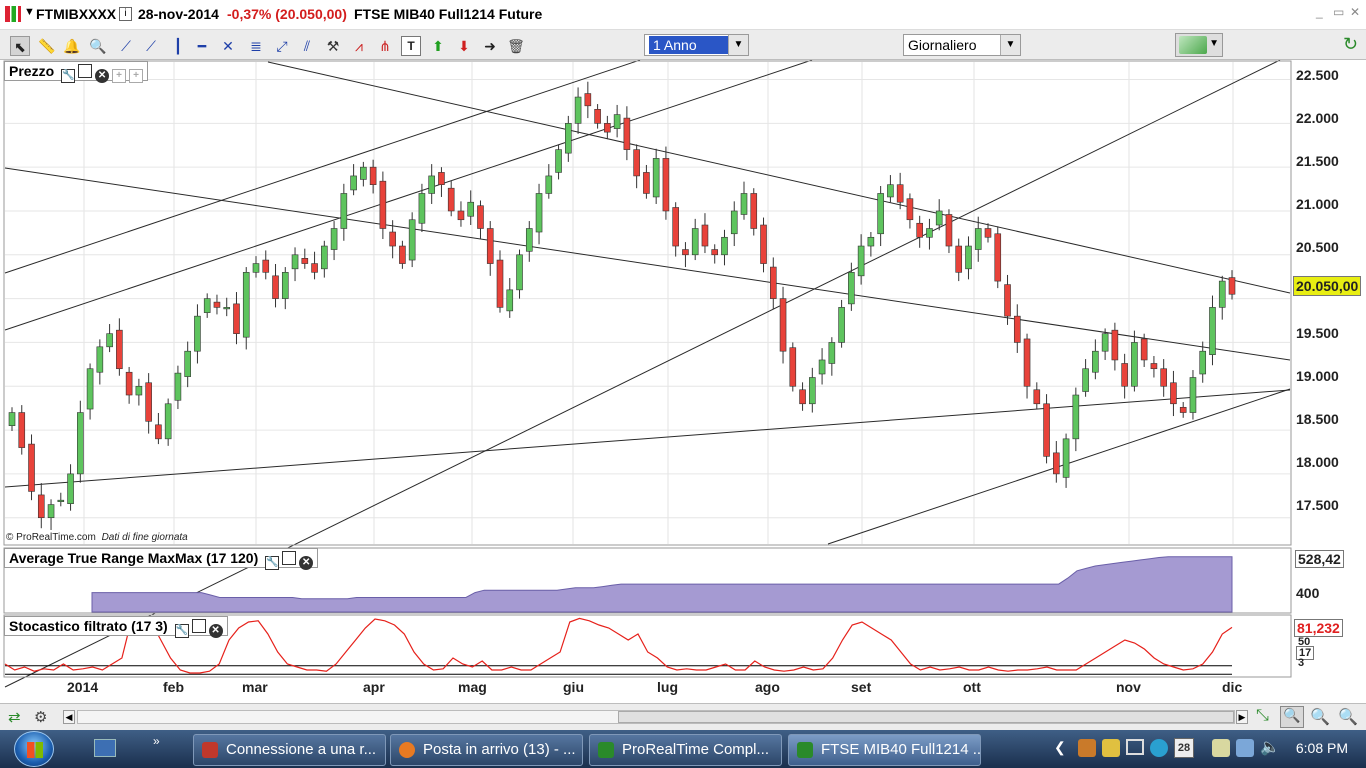  What do you see at coordinates (1242, 717) in the screenshot?
I see `scroll-right-button: ▶` at bounding box center [1242, 717].